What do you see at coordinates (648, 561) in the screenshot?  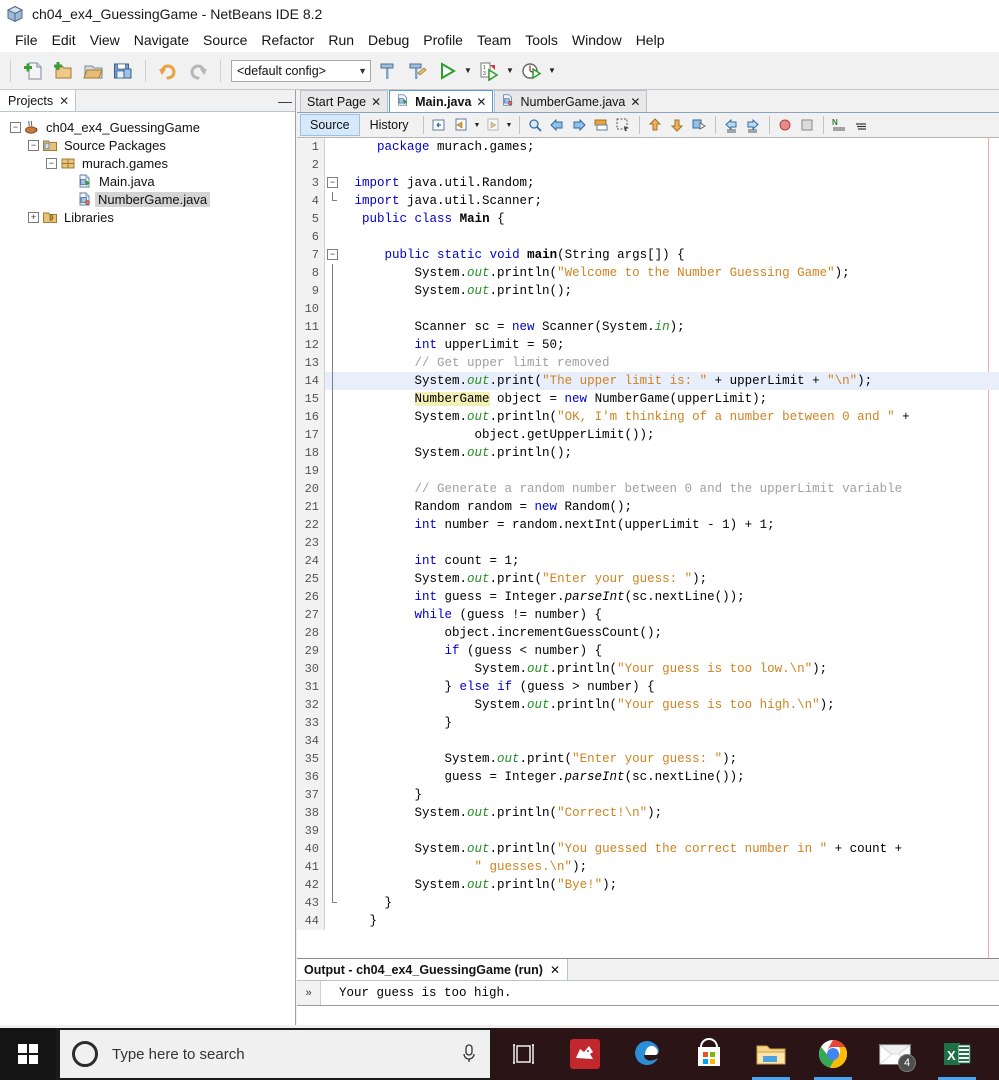 I see `code-line: 24 int count = 1;` at bounding box center [648, 561].